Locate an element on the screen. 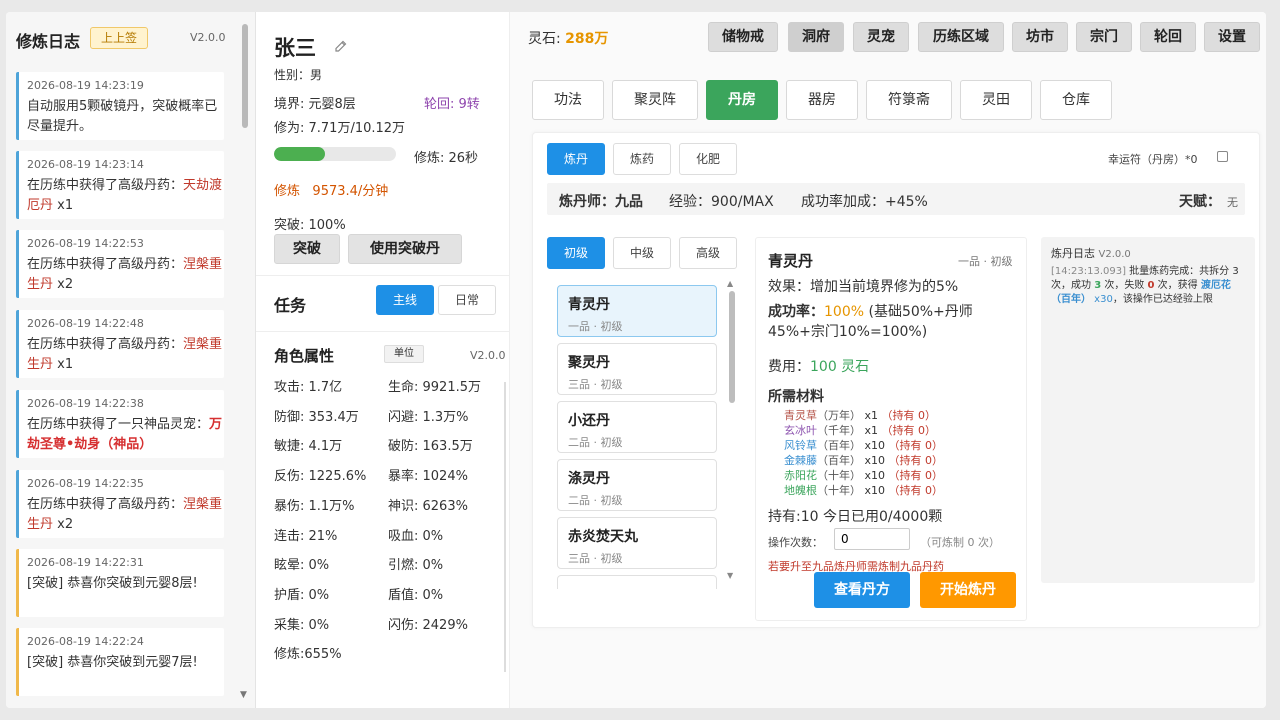  attr-hp: 生命: 9921.5万 is located at coordinates (434, 387).